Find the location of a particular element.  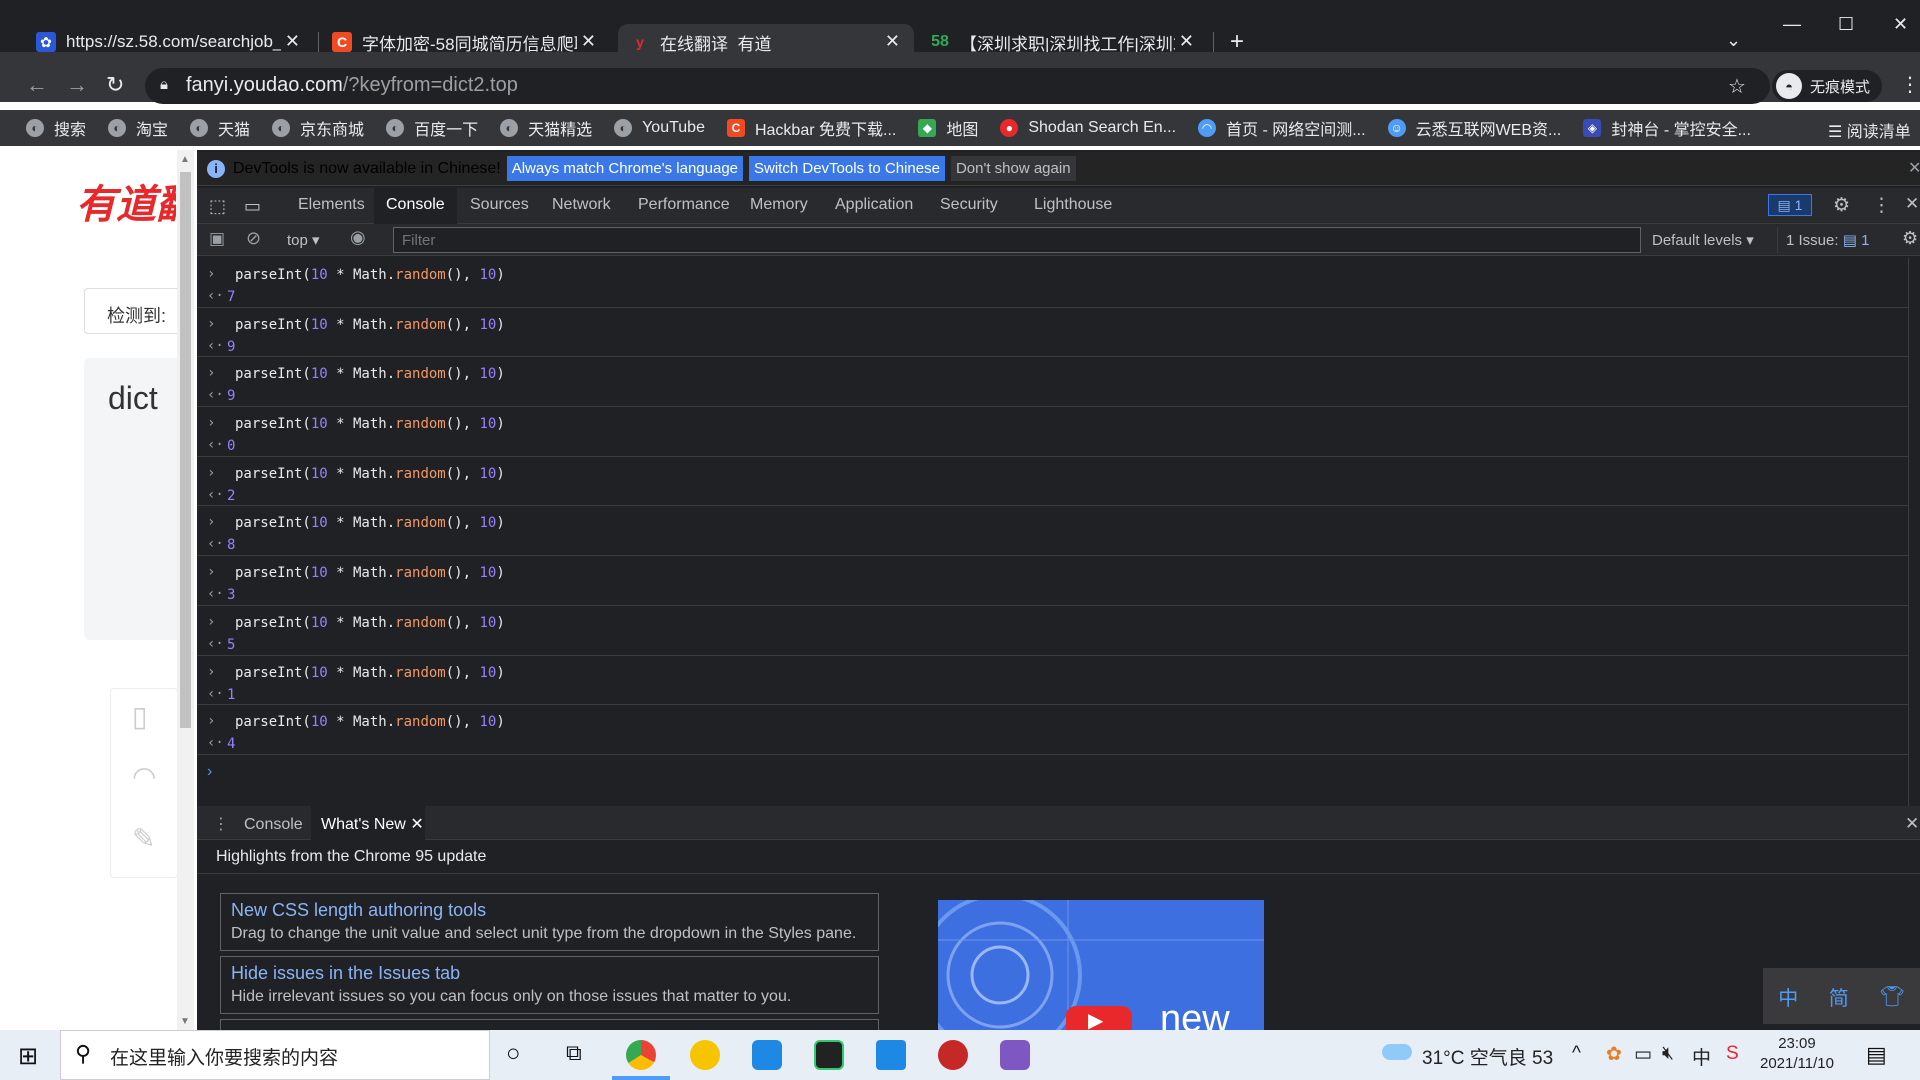

reload-icon: ↻ is located at coordinates (115, 85).